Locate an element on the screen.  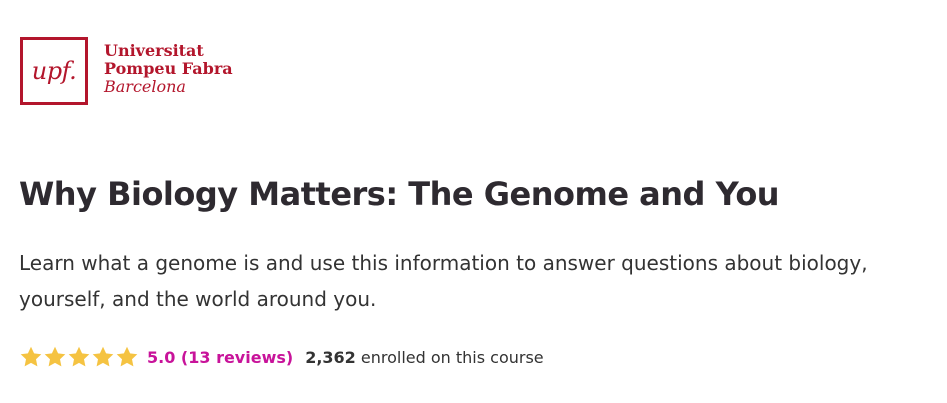
upf-logo-mark: upf. is located at coordinates (54, 71).